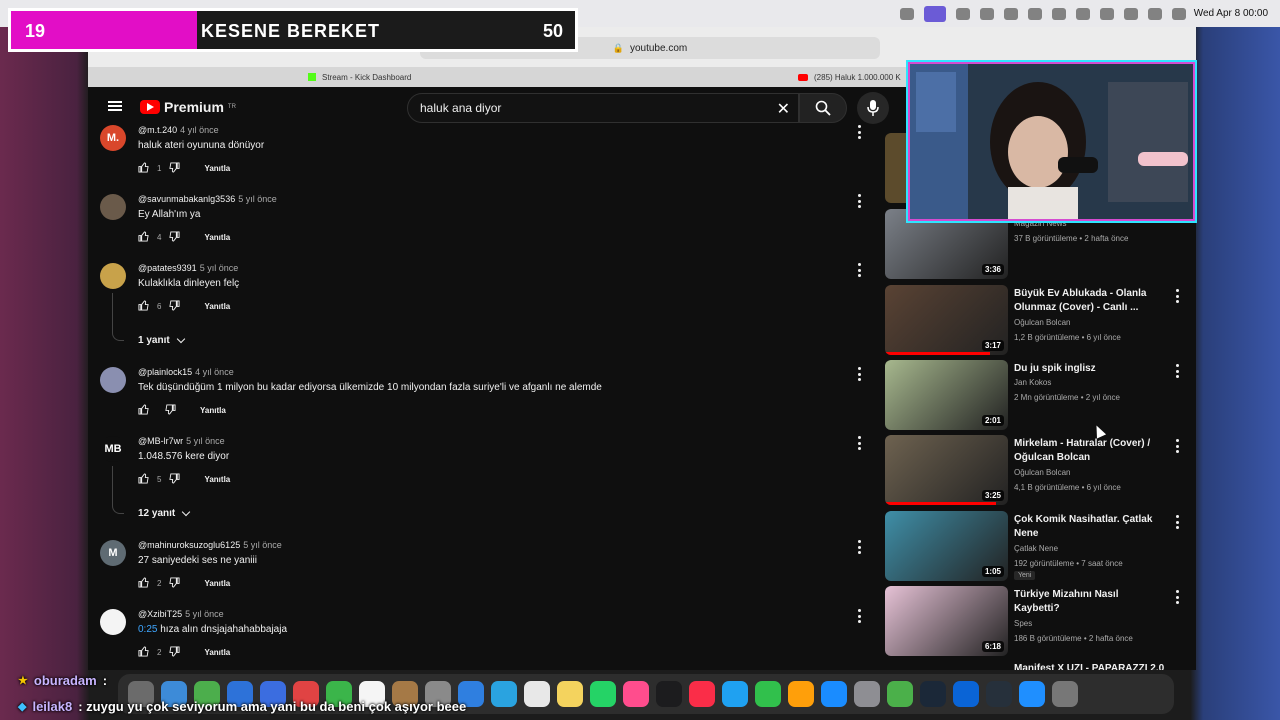 The width and height of the screenshot is (1280, 720). What do you see at coordinates (1083, 14) in the screenshot?
I see `play-icon` at bounding box center [1083, 14].